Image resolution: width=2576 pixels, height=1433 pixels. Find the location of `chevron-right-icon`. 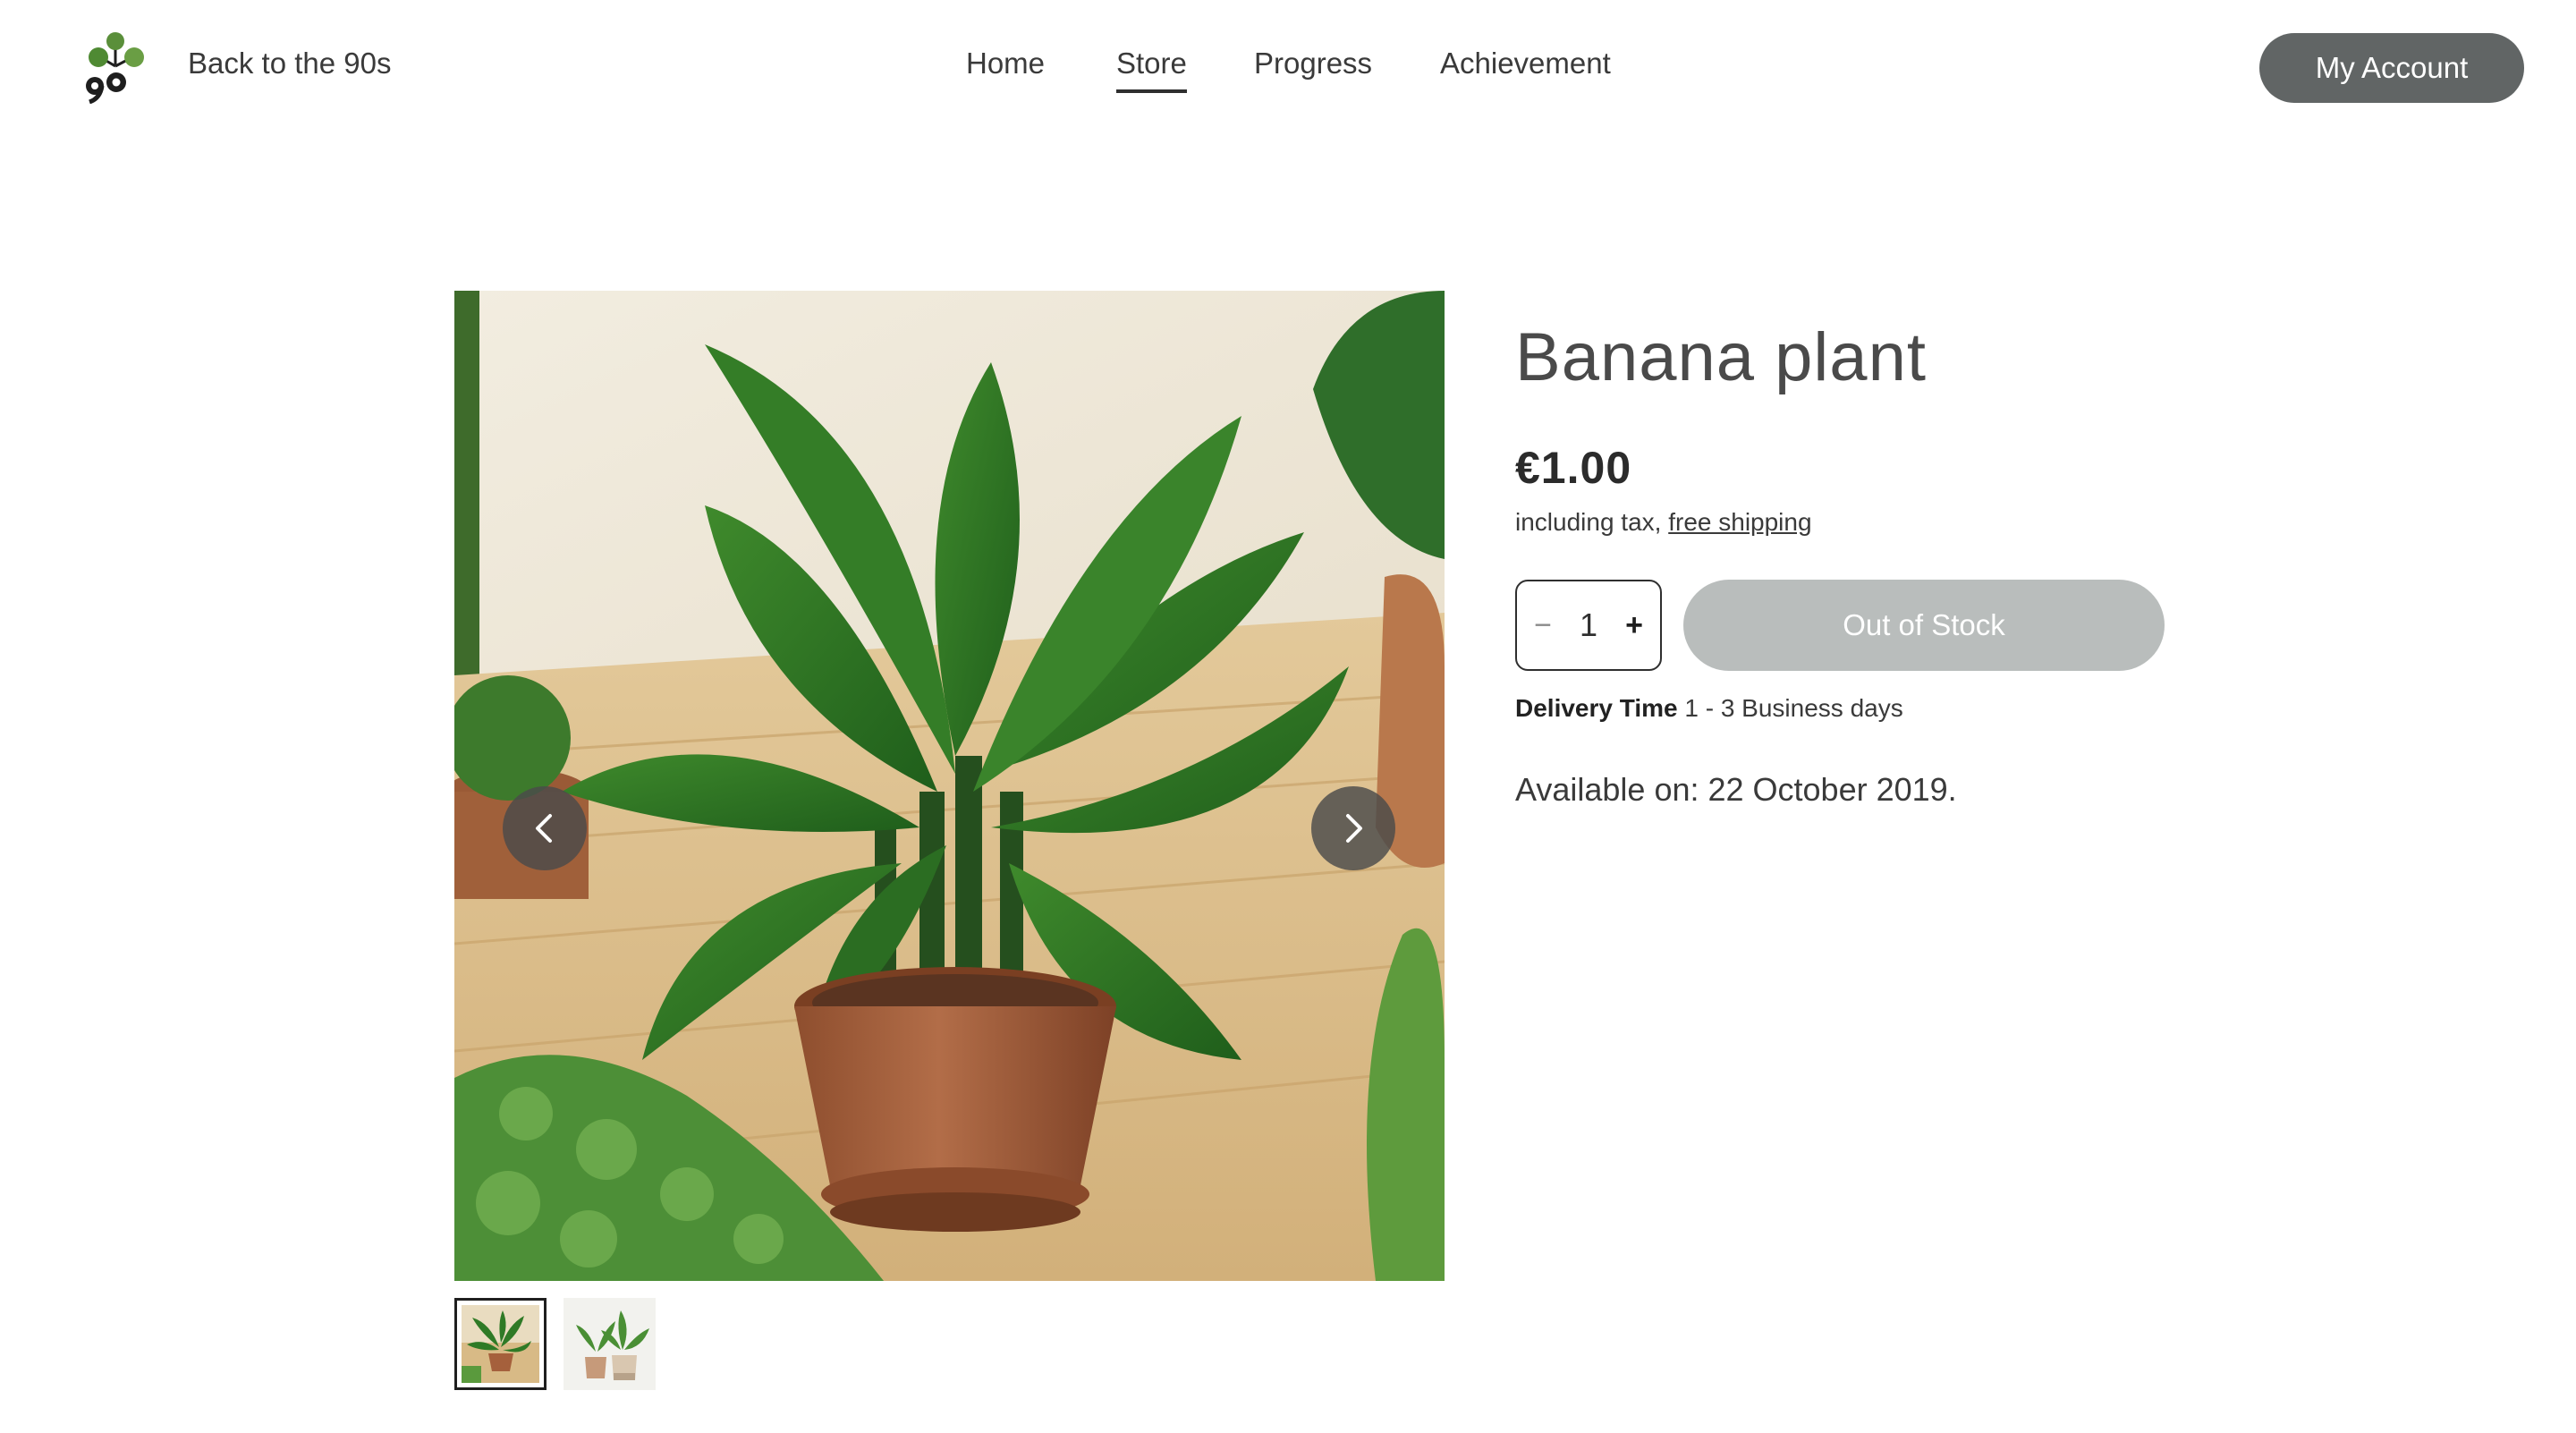

chevron-right-icon is located at coordinates (1354, 828).